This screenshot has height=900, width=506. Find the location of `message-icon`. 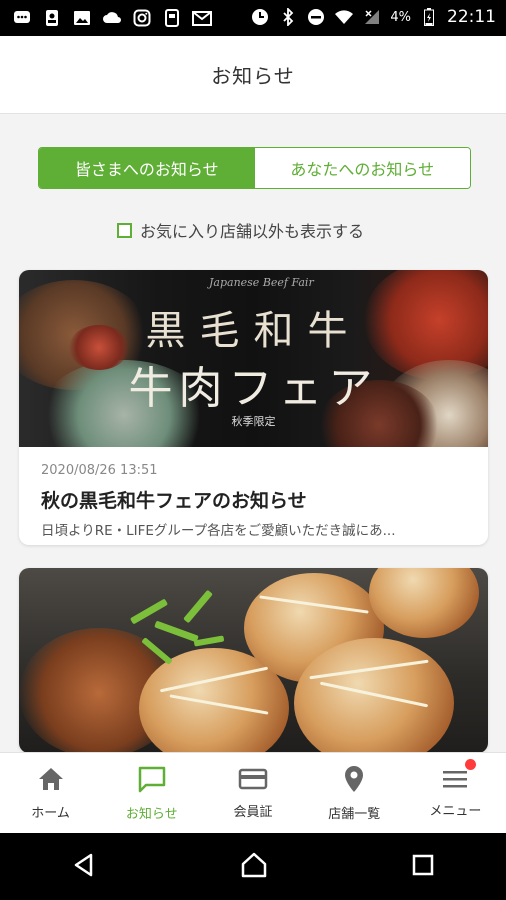

message-icon is located at coordinates (152, 781).